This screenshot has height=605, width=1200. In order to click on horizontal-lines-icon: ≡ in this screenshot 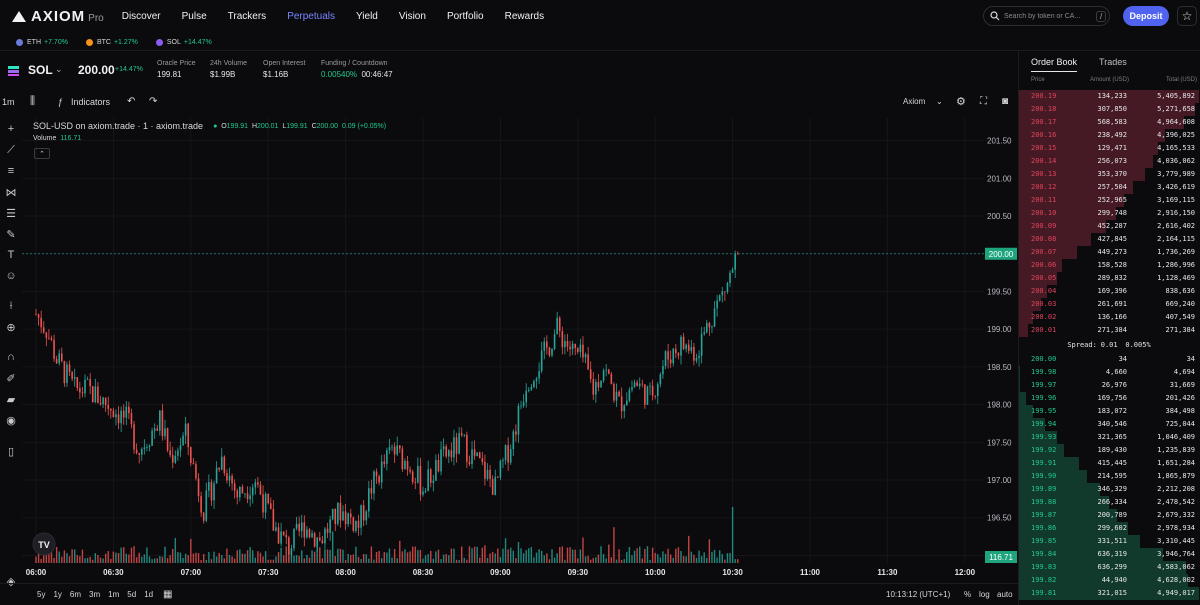, I will do `click(11, 171)`.